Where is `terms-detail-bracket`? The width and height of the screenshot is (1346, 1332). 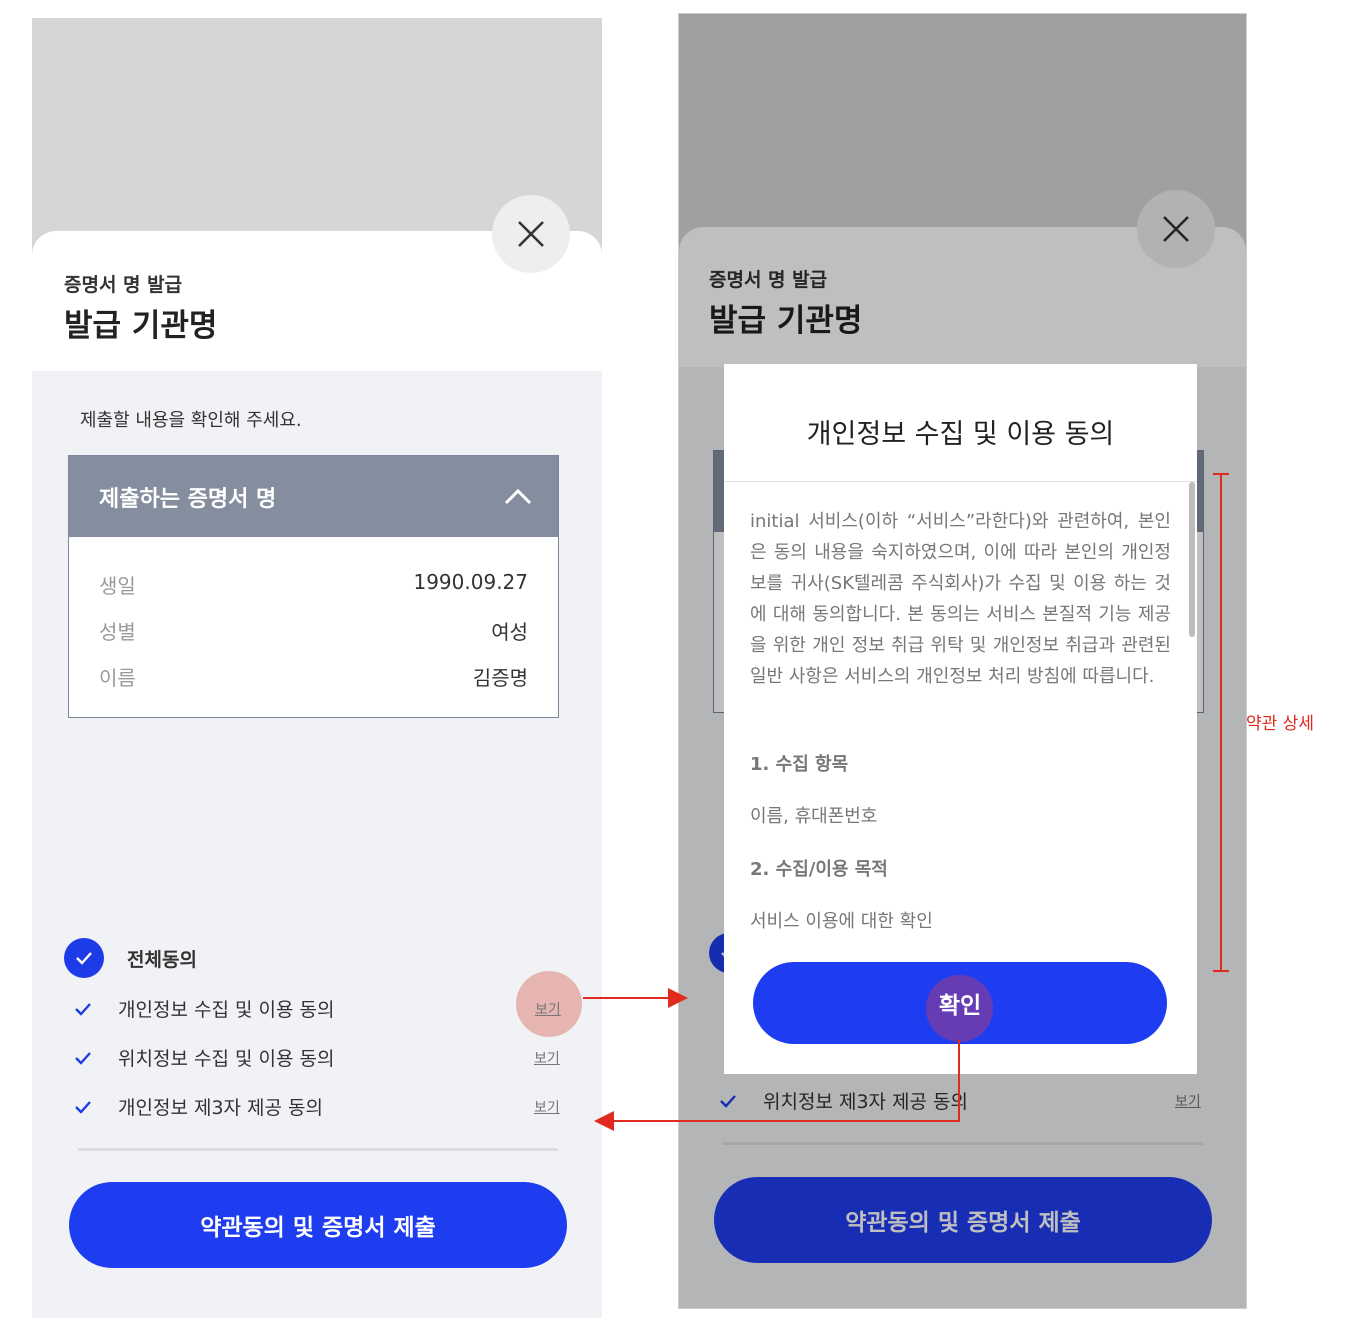 terms-detail-bracket is located at coordinates (1221, 722).